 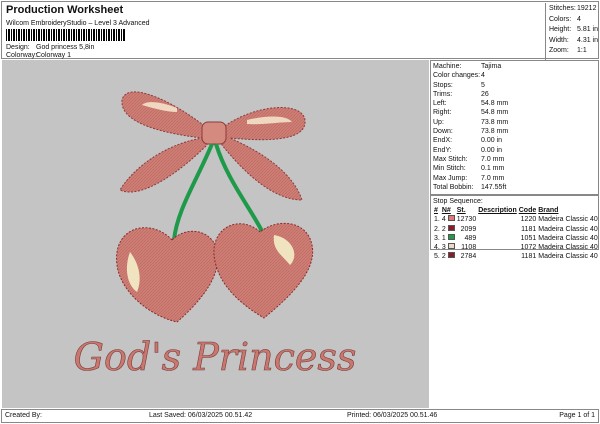 What do you see at coordinates (440, 104) in the screenshot?
I see `info-label: Left:` at bounding box center [440, 104].